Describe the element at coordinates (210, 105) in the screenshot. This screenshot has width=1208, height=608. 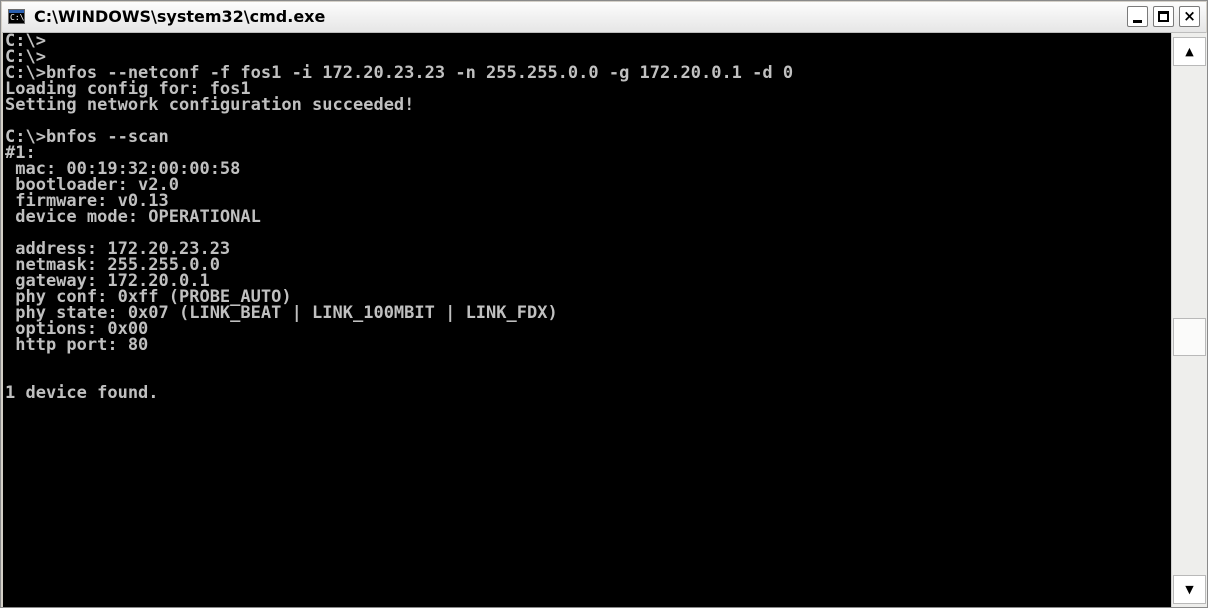
I see `console-line: Setting network configuration succeeded!` at that location.